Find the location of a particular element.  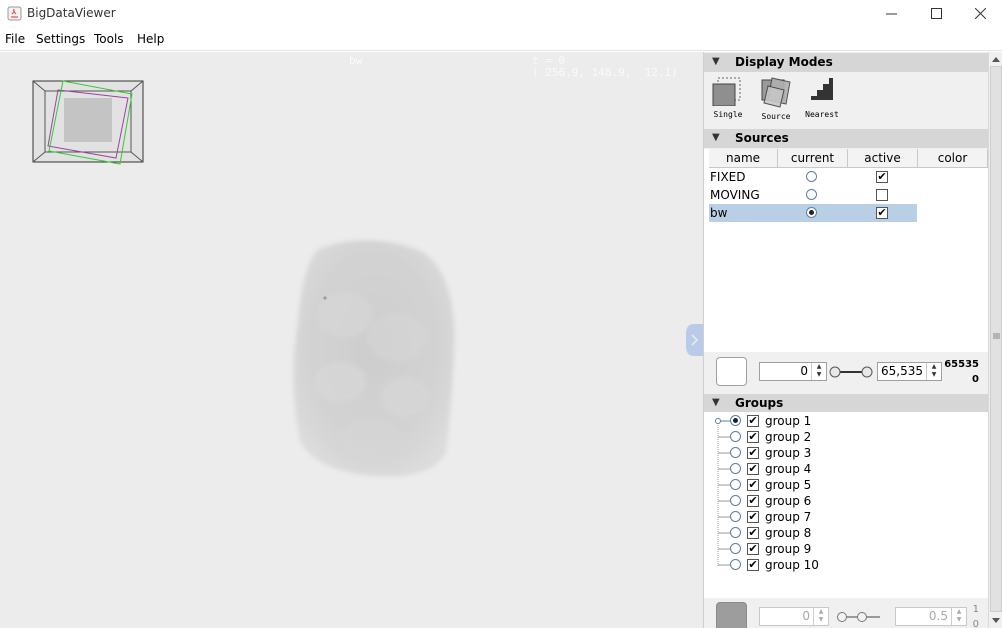

panel-collapse-handle is located at coordinates (693, 340).